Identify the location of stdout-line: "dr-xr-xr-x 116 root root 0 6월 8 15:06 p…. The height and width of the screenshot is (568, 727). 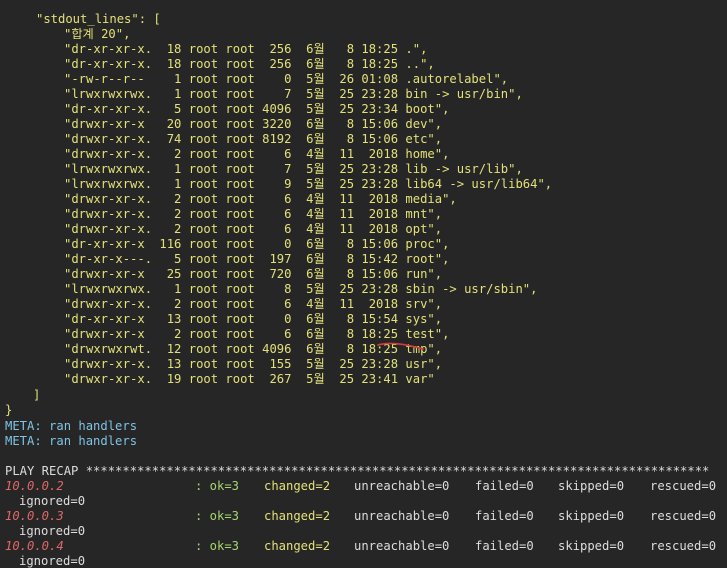
(257, 244).